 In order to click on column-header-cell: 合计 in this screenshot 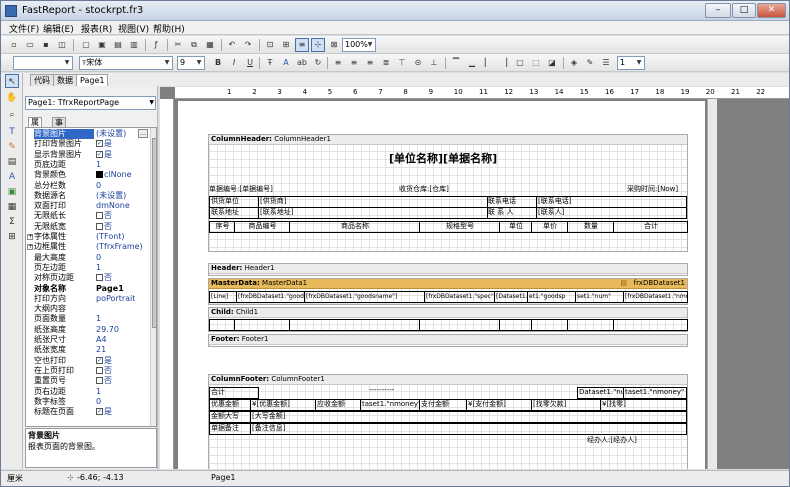, I will do `click(650, 227)`.